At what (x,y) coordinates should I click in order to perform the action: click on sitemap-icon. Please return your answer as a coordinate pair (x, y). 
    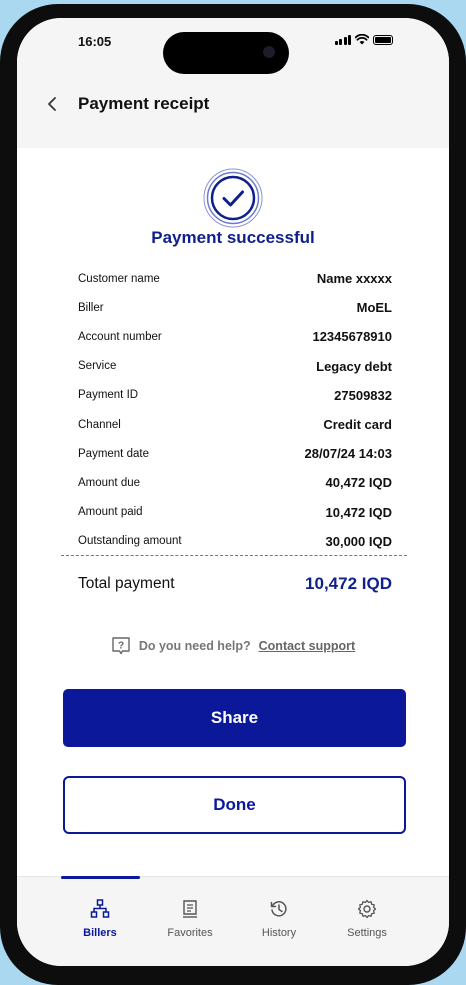
    Looking at the image, I should click on (100, 908).